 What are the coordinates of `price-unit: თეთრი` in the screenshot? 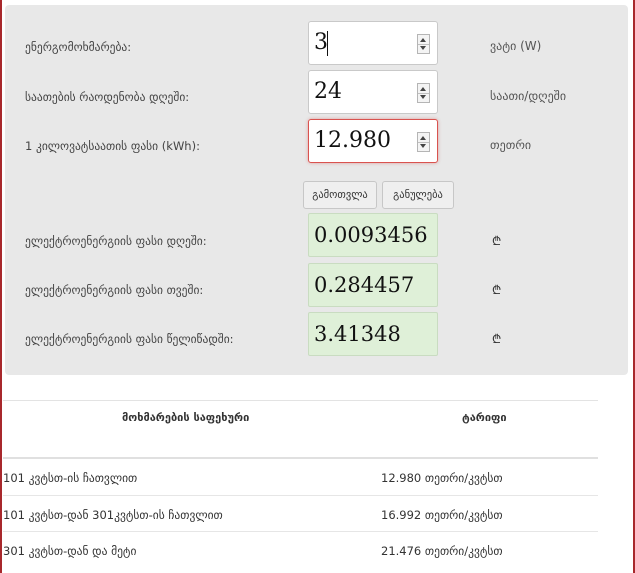 It's located at (511, 145).